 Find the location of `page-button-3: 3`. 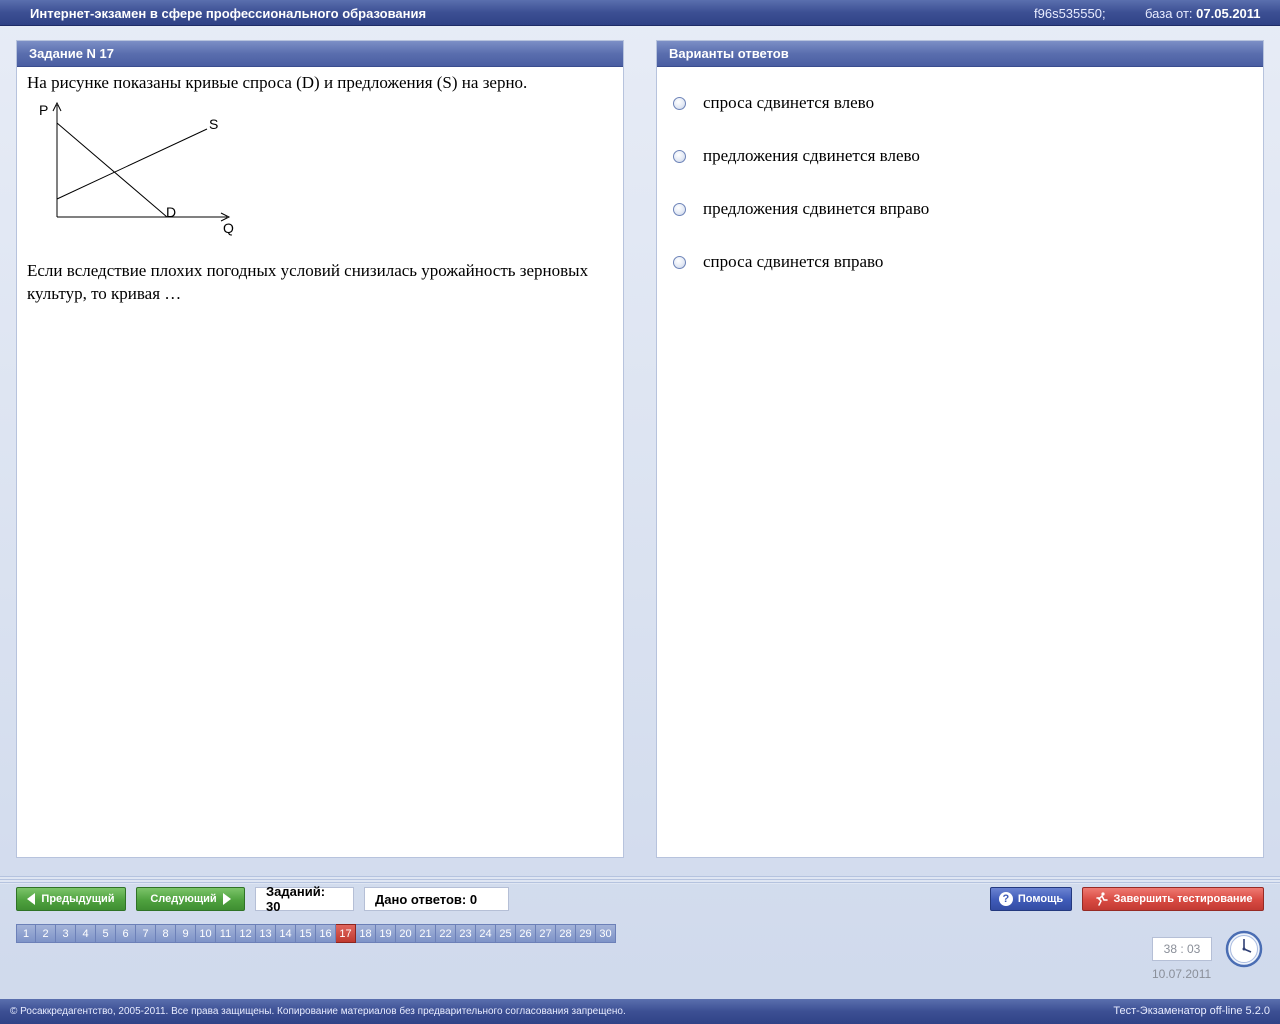

page-button-3: 3 is located at coordinates (66, 933).